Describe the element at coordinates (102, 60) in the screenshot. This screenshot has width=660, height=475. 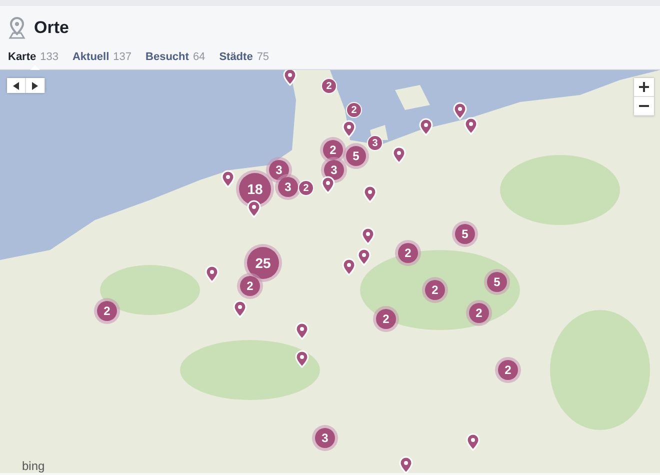
I see `tab: Aktuell 137` at that location.